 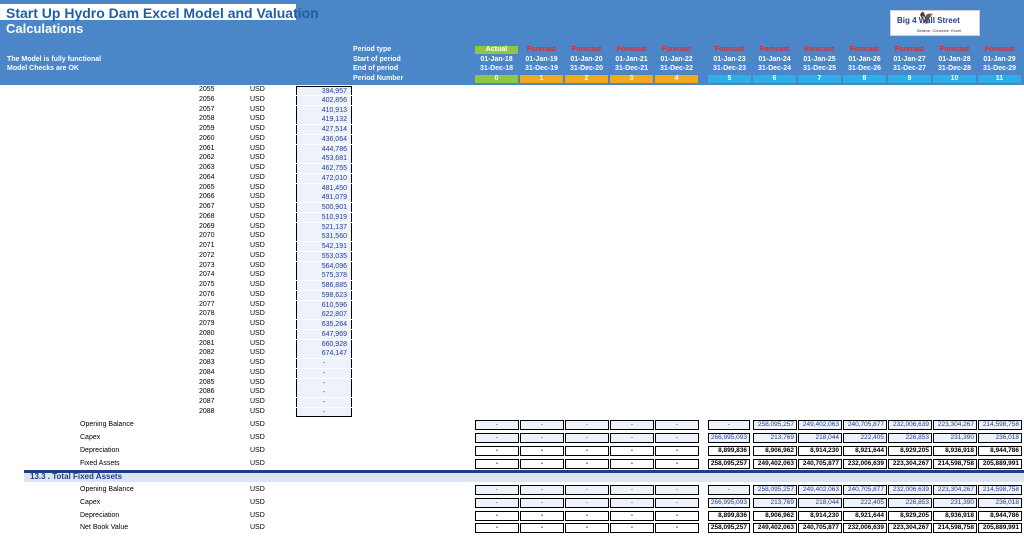 I want to click on schedule-value-cell: 500,901, so click(x=324, y=207).